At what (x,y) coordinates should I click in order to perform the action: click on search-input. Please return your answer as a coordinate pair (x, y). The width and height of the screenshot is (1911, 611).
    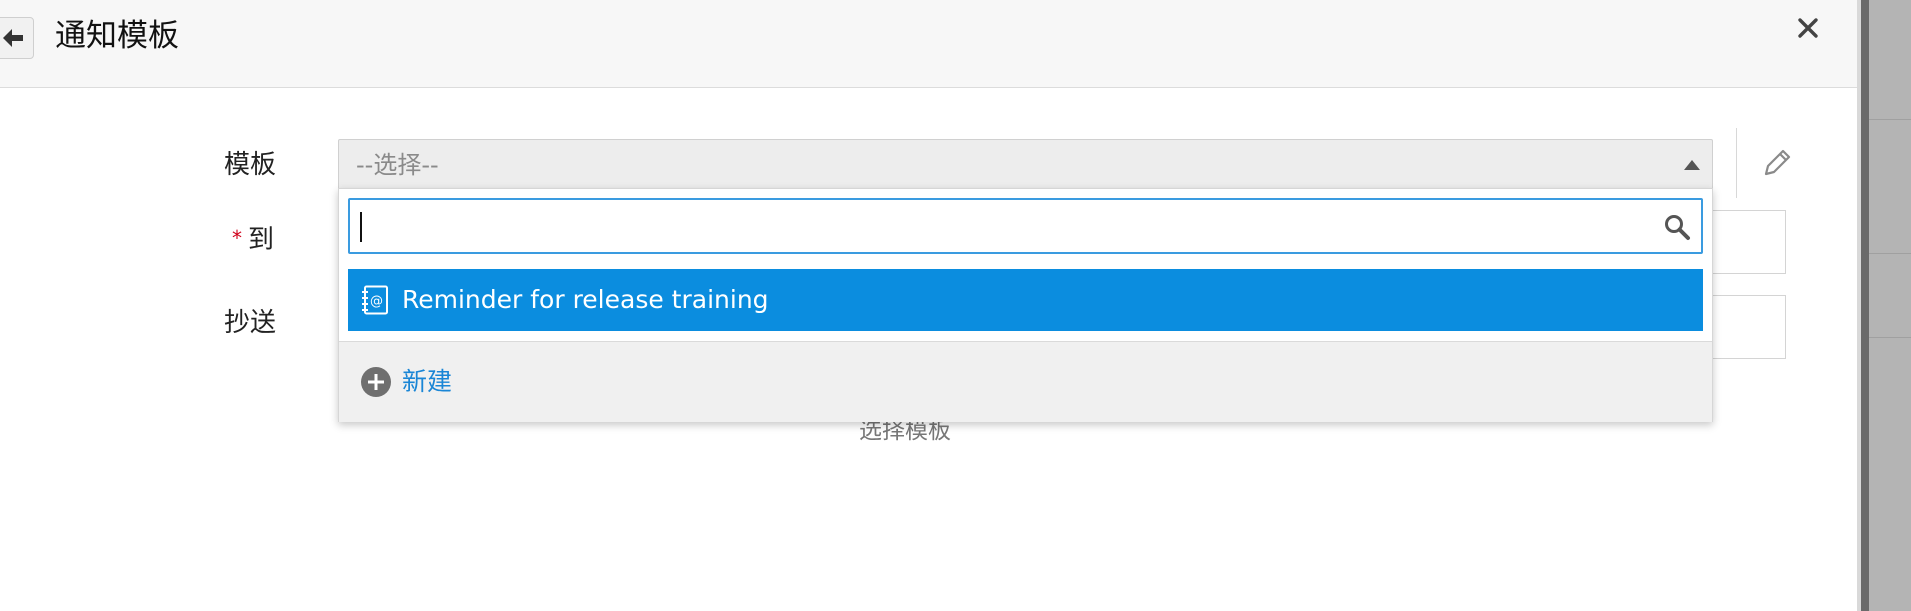
    Looking at the image, I should click on (1025, 226).